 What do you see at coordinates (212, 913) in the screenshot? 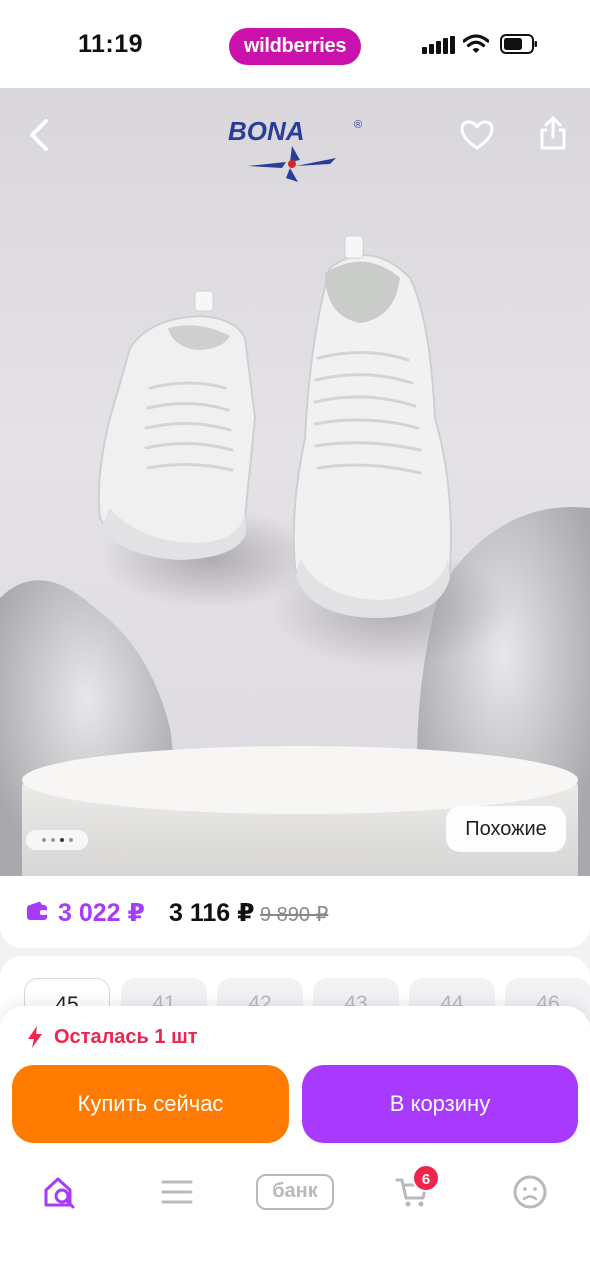
I see `regular-price: 3 116 ₽` at bounding box center [212, 913].